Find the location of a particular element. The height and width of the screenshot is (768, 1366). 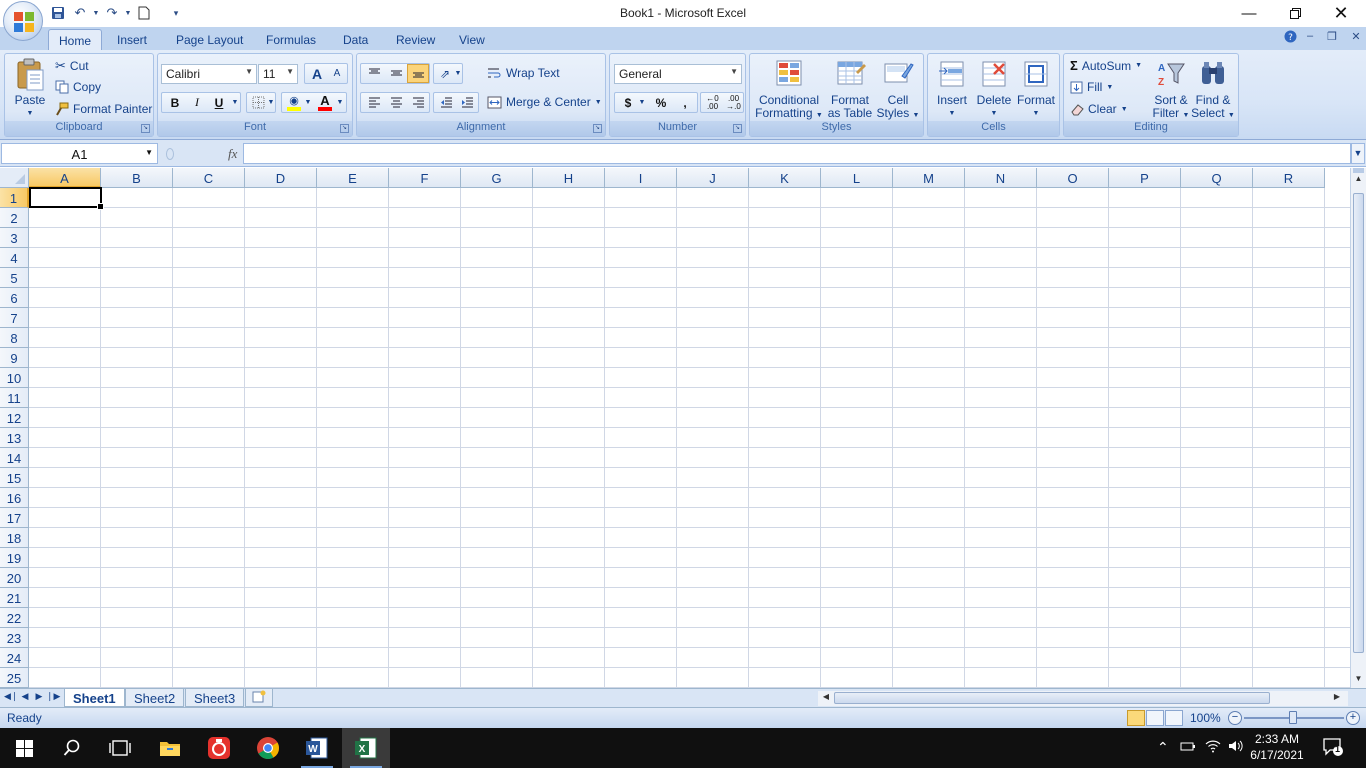

column-header-p: P is located at coordinates (1145, 178).